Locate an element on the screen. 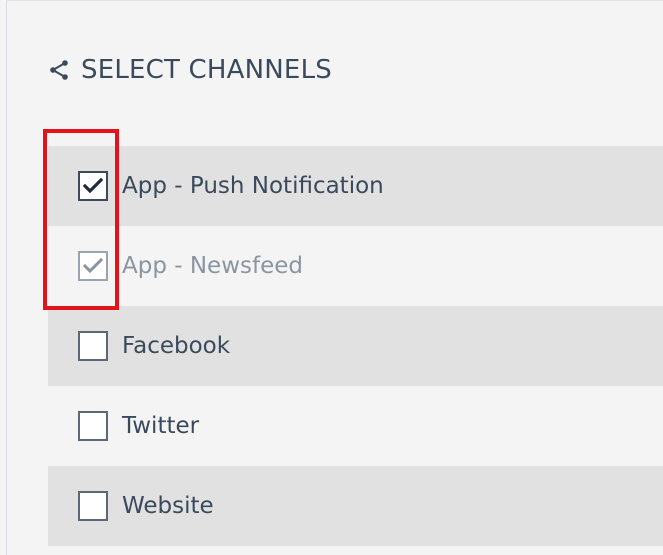  checkbox-app-newsfeed is located at coordinates (93, 266).